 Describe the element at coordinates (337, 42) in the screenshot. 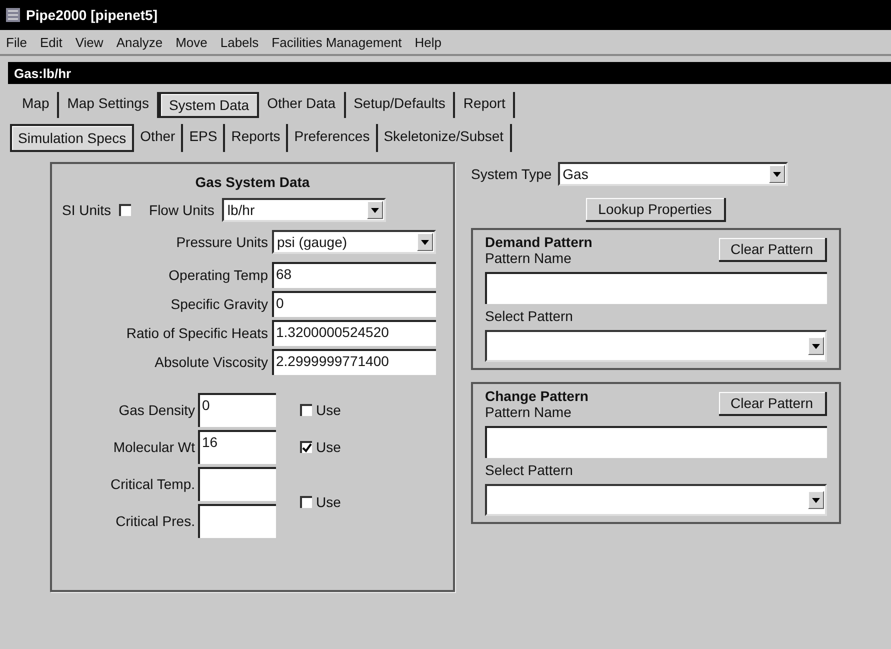

I see `menu-item: Facilities Management` at that location.